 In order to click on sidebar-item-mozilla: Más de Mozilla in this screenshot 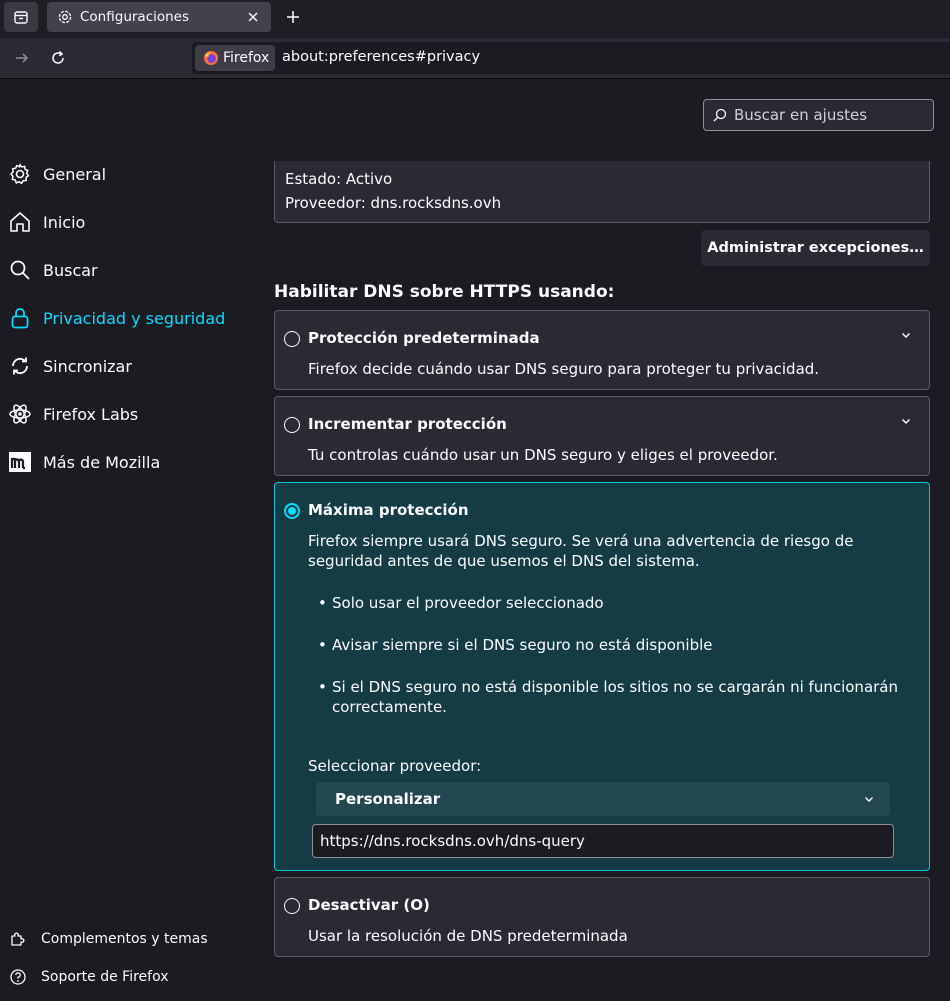, I will do `click(130, 462)`.